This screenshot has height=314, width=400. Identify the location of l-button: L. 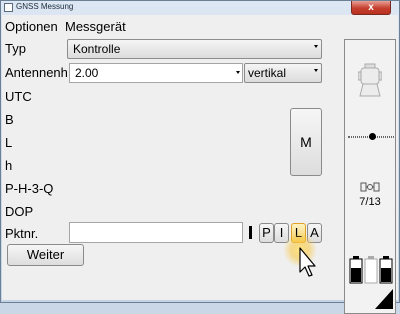
(298, 233).